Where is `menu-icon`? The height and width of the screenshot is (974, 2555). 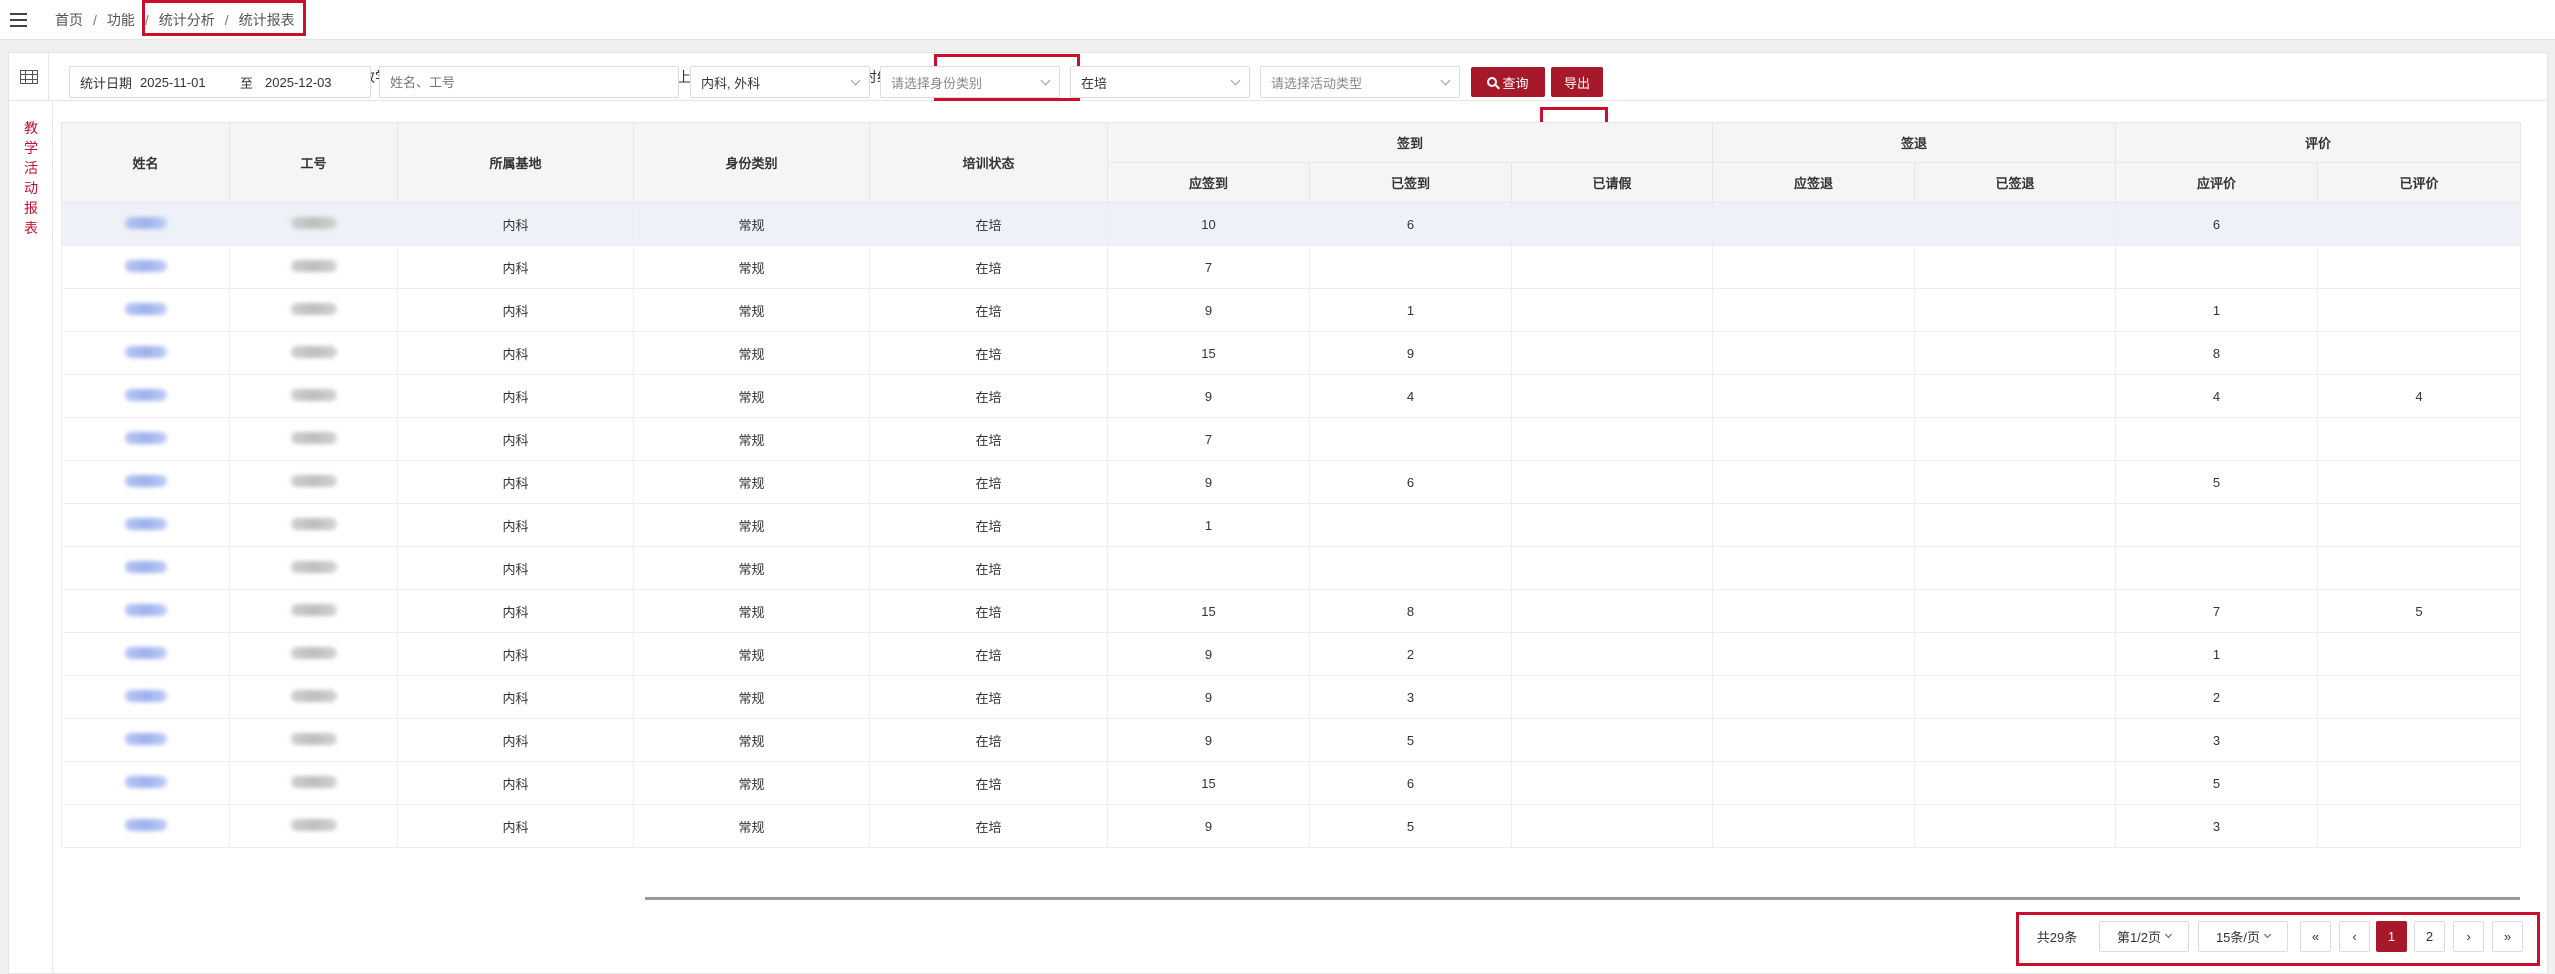 menu-icon is located at coordinates (18, 20).